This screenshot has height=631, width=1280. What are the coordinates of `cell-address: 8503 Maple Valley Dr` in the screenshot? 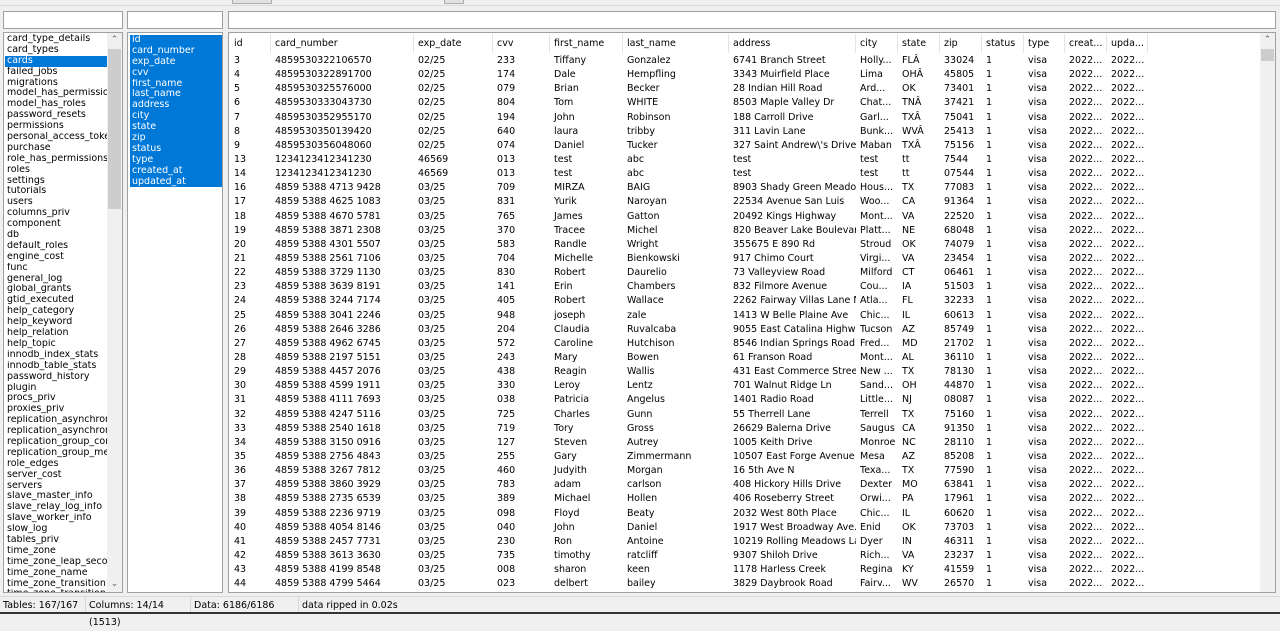 It's located at (792, 103).